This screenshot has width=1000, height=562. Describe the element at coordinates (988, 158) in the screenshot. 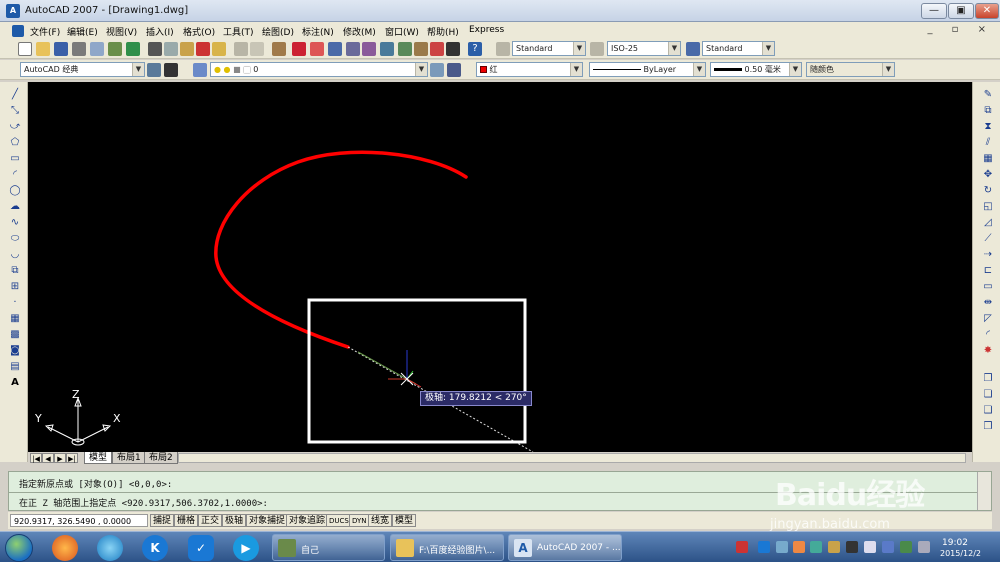

I see `array-icon: ▦` at that location.